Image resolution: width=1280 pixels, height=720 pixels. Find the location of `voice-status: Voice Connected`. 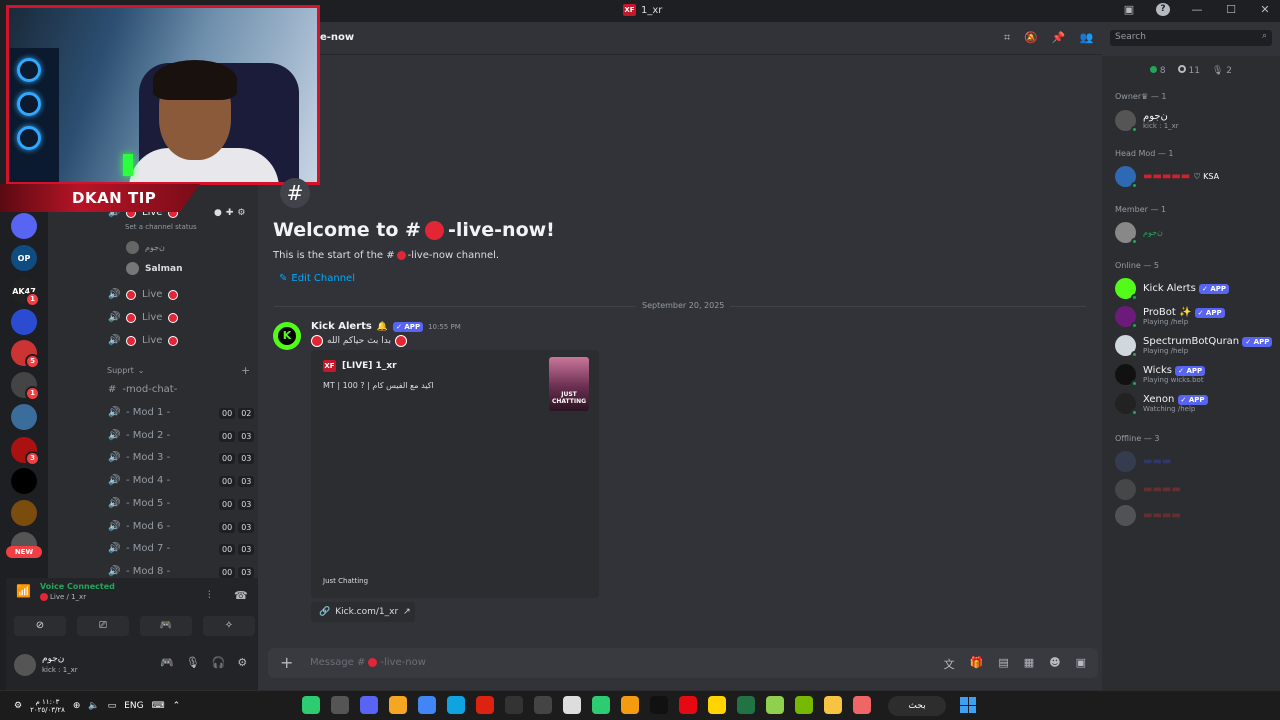

voice-status: Voice Connected is located at coordinates (77, 586).